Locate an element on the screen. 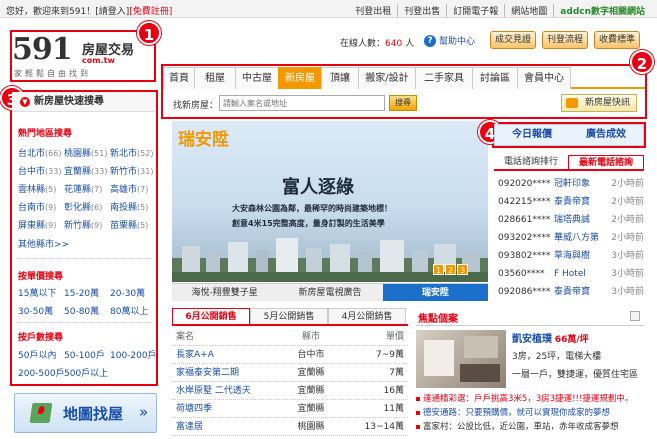 This screenshot has width=657, height=439. focus-info: 凱安植璞 66萬/坪 3房，25坪，電梯大樓 一層一戶，雙捷運，優質住宅區 is located at coordinates (578, 356).